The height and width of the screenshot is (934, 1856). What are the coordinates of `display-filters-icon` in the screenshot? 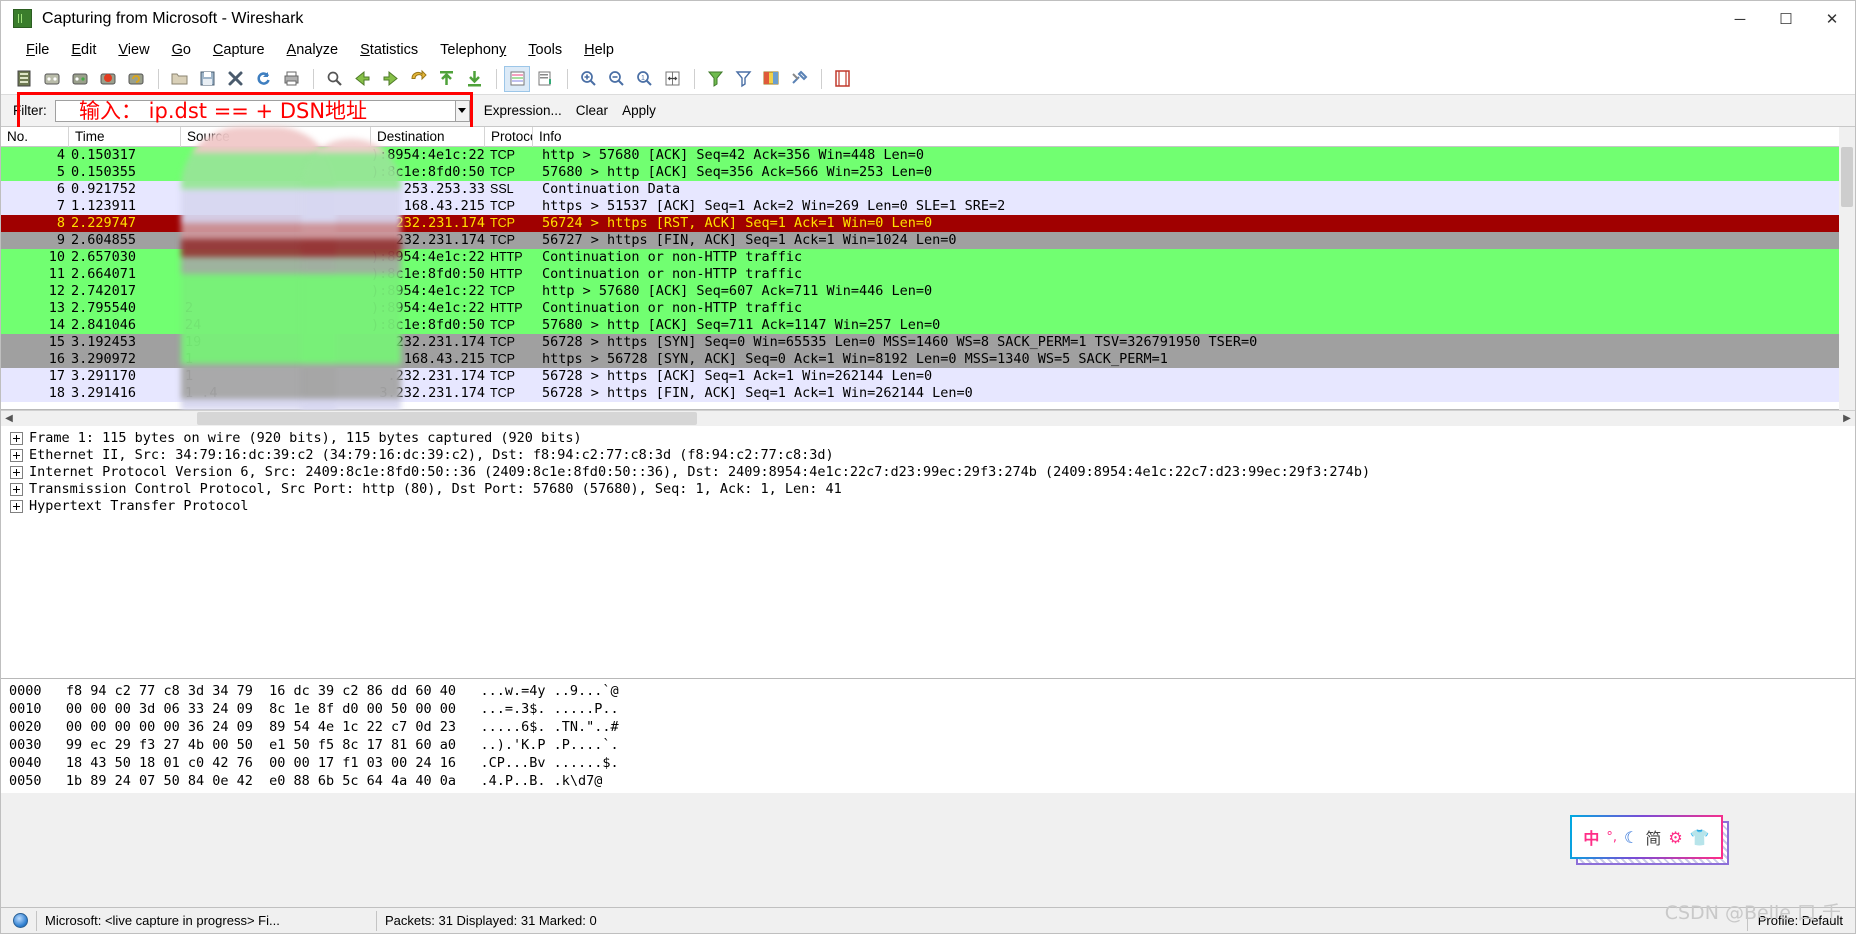 It's located at (743, 79).